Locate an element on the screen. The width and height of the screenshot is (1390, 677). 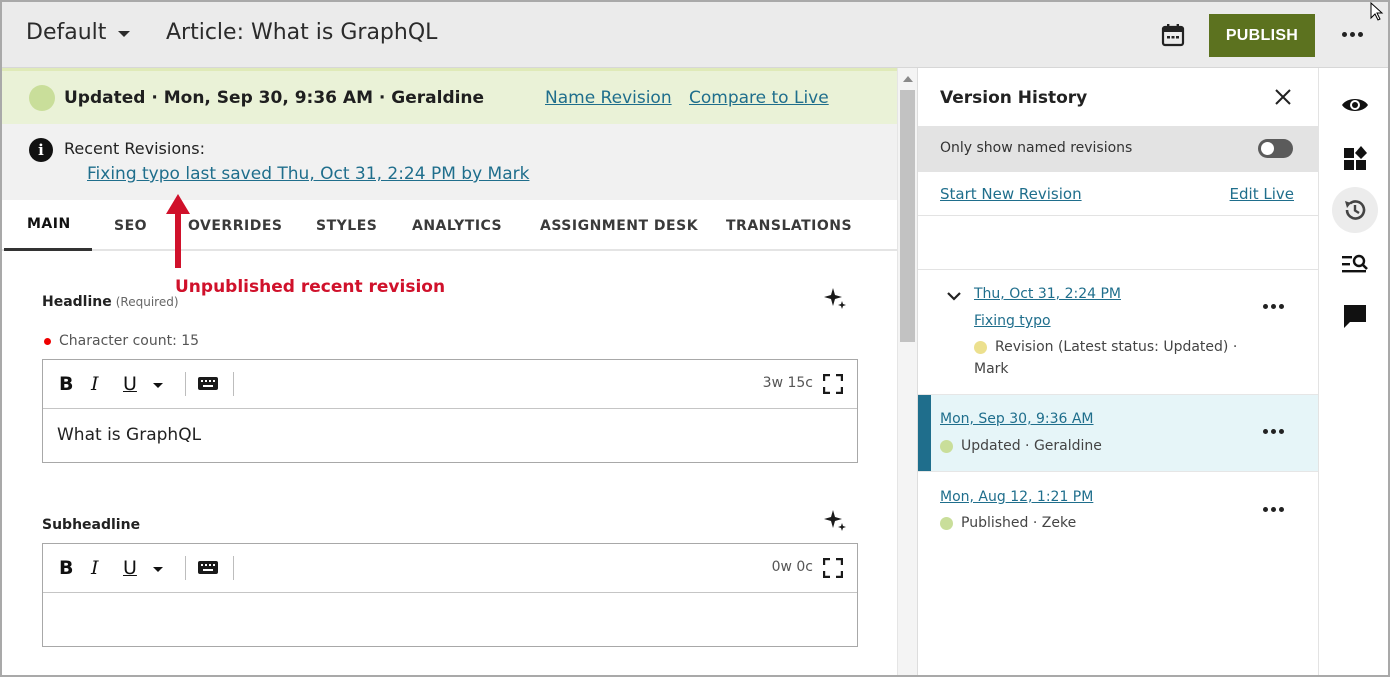
name-revision-link: Name Revision is located at coordinates (608, 98).